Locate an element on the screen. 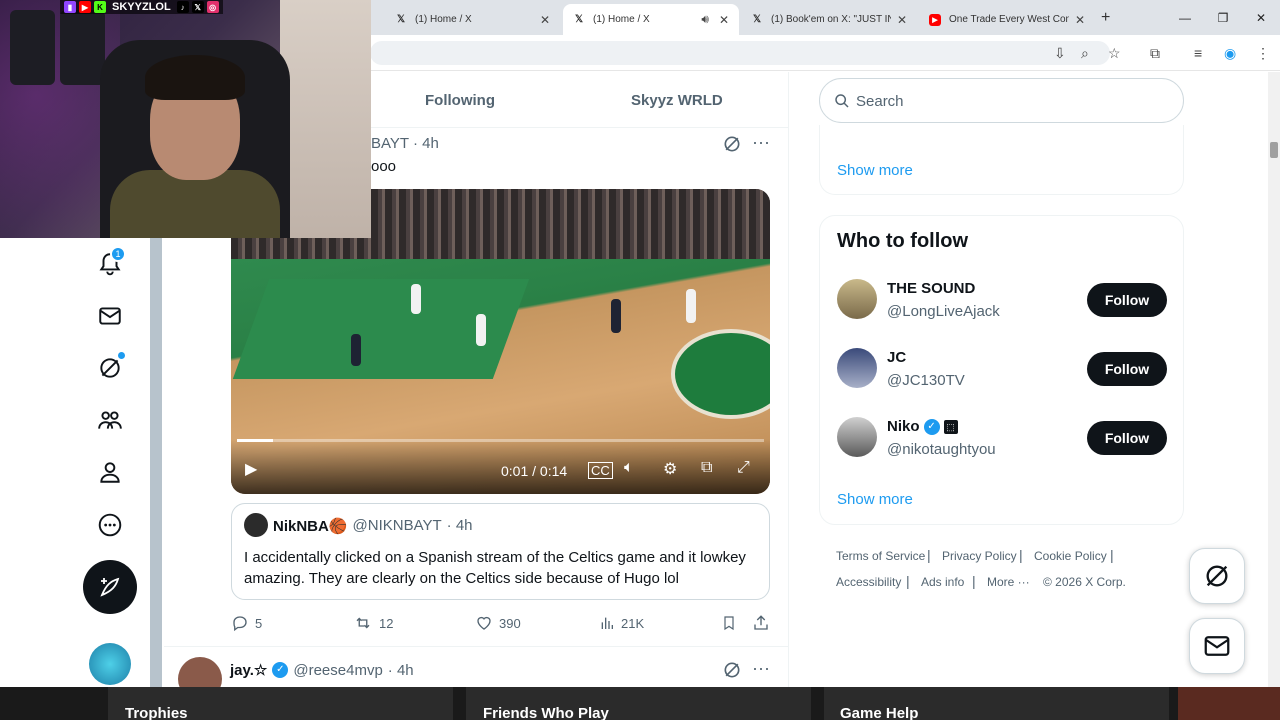 The width and height of the screenshot is (1280, 722). footer-cookie-link: Cookie Policy is located at coordinates (1070, 556).